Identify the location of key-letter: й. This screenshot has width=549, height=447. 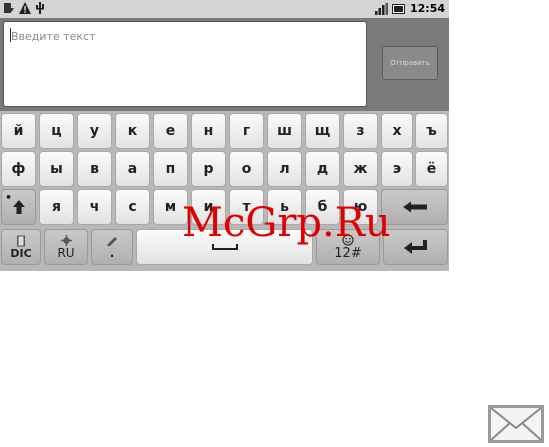
(18, 131).